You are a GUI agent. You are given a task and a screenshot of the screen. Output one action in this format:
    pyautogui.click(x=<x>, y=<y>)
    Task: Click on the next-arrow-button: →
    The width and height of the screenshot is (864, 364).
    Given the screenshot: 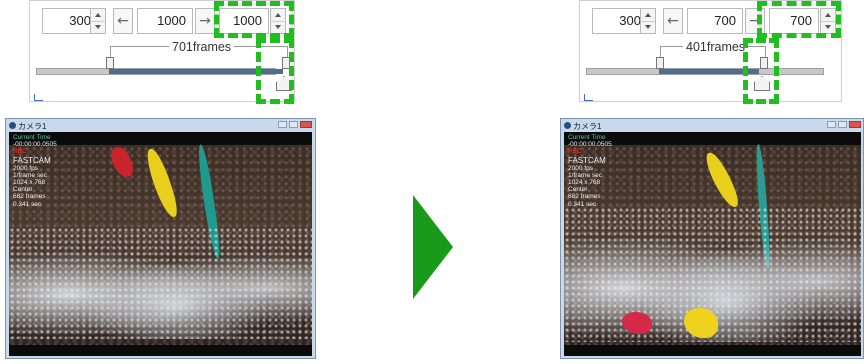 What is the action you would take?
    pyautogui.click(x=205, y=21)
    